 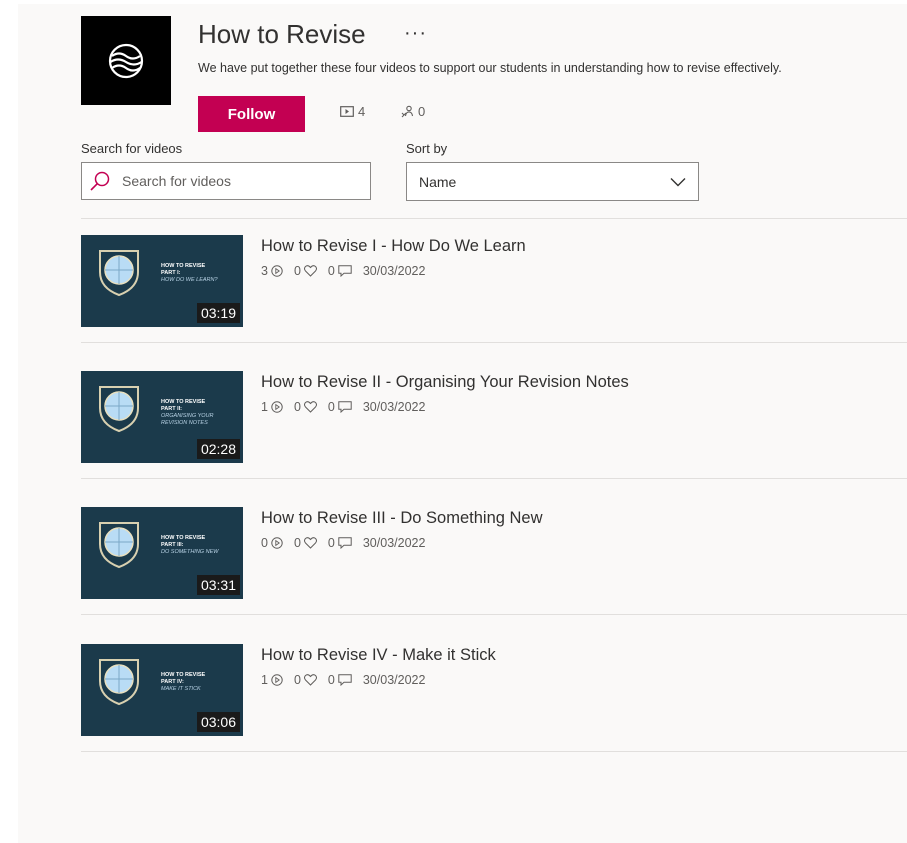 What do you see at coordinates (378, 655) in the screenshot?
I see `video-title: How to Revise IV - Make it Stick` at bounding box center [378, 655].